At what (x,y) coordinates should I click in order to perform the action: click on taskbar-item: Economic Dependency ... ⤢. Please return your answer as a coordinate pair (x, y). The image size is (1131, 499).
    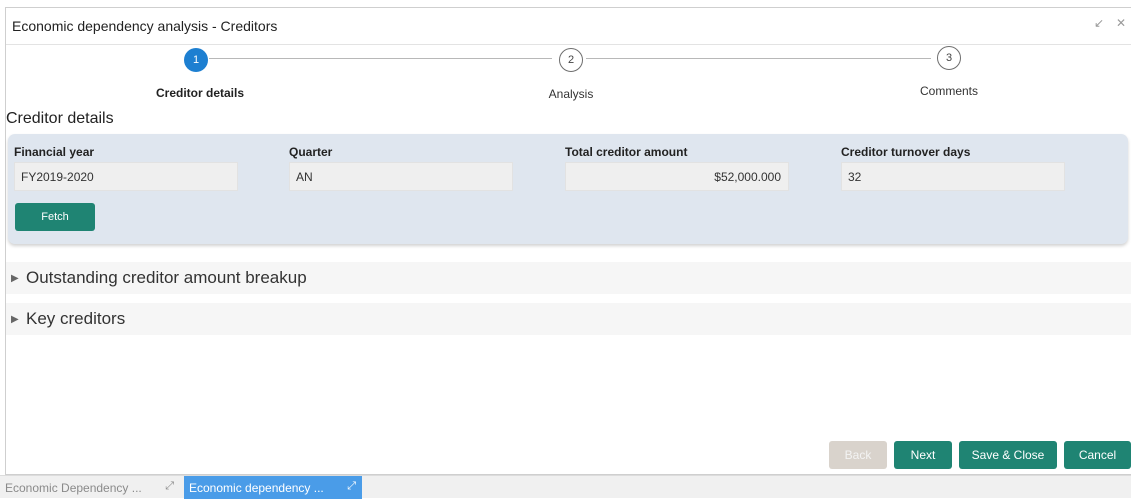
    Looking at the image, I should click on (90, 487).